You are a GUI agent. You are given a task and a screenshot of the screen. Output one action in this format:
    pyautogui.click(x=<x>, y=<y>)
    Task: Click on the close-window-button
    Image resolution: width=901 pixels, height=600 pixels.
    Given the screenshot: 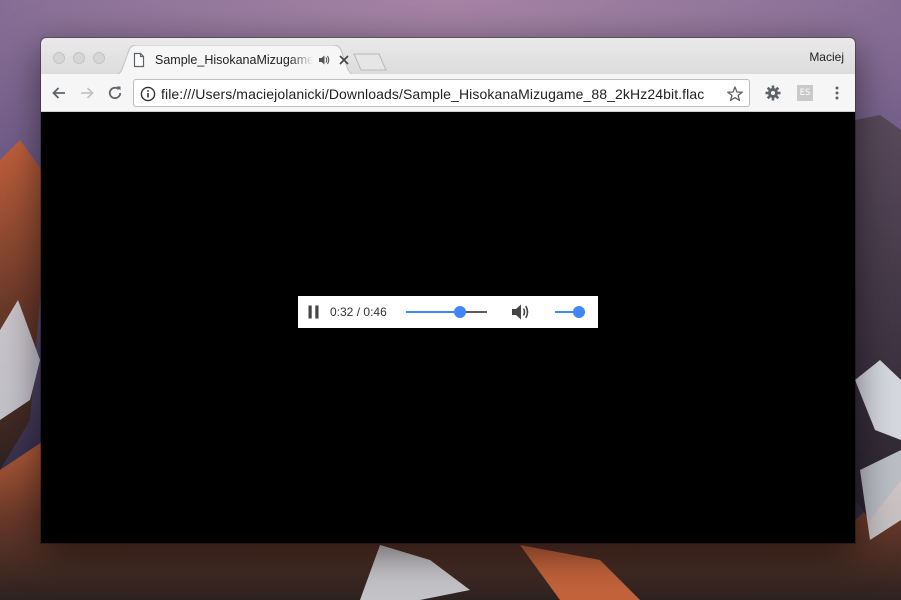 What is the action you would take?
    pyautogui.click(x=59, y=58)
    